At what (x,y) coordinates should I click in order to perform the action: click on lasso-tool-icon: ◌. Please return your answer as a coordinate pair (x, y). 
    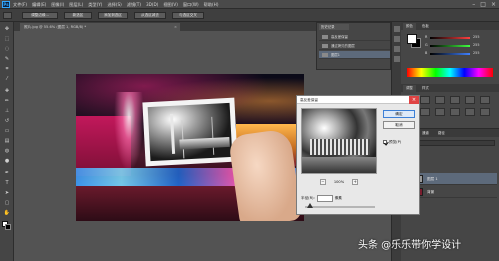
    Looking at the image, I should click on (7, 49).